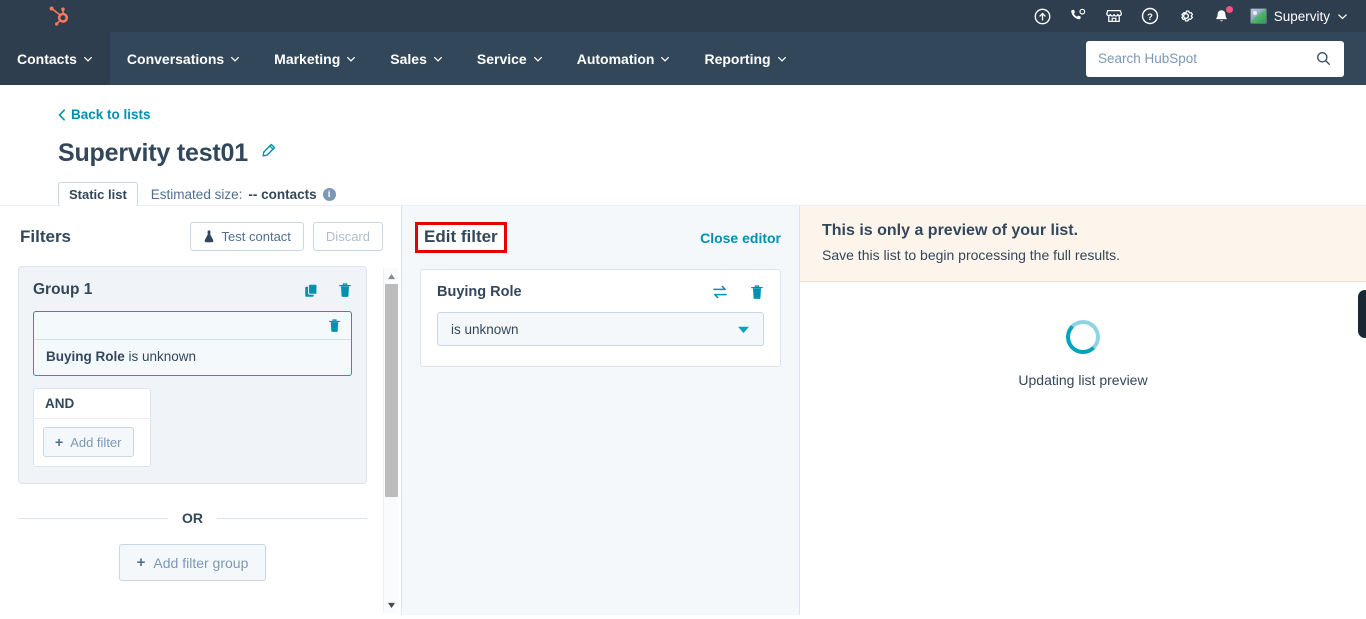  I want to click on upgrade-icon, so click(1042, 16).